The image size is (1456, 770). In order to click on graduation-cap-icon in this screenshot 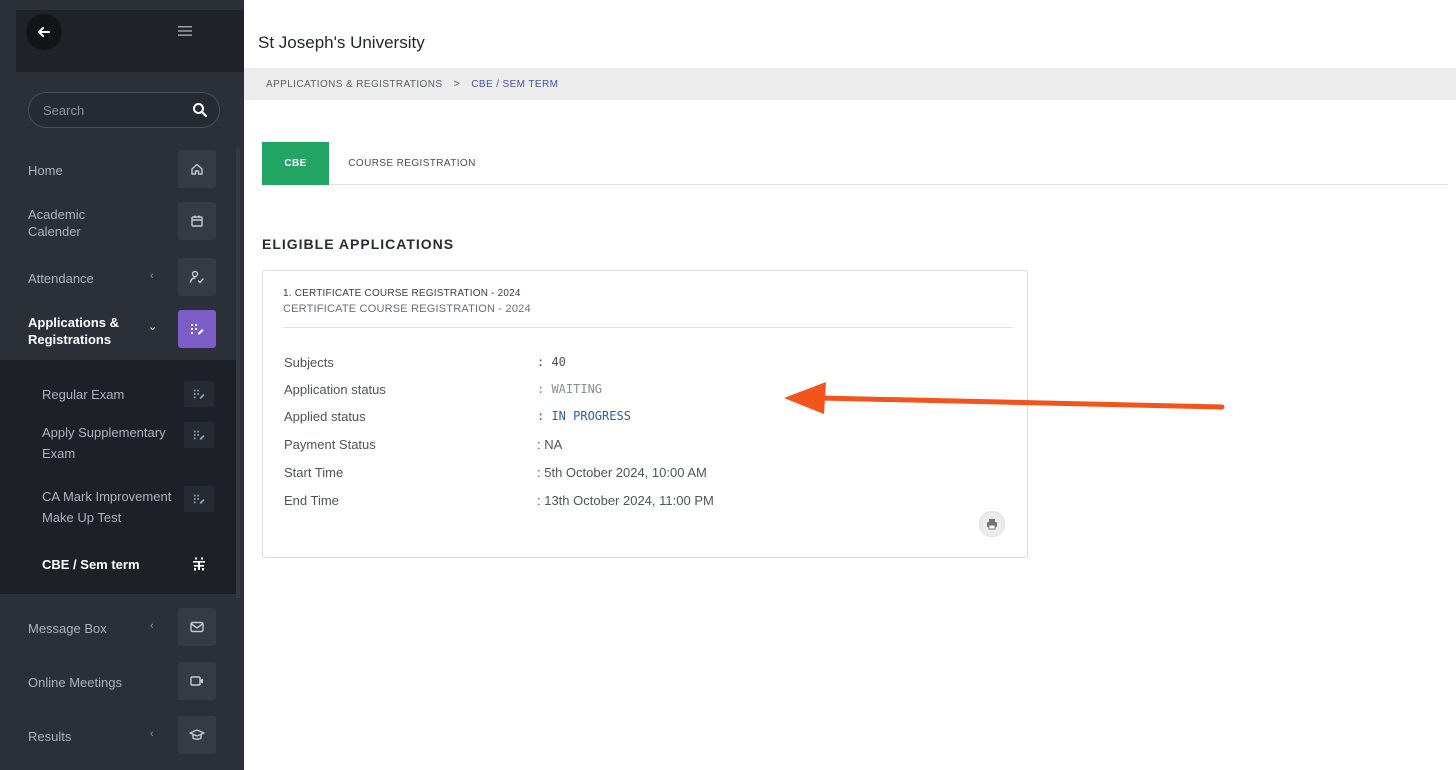, I will do `click(197, 735)`.